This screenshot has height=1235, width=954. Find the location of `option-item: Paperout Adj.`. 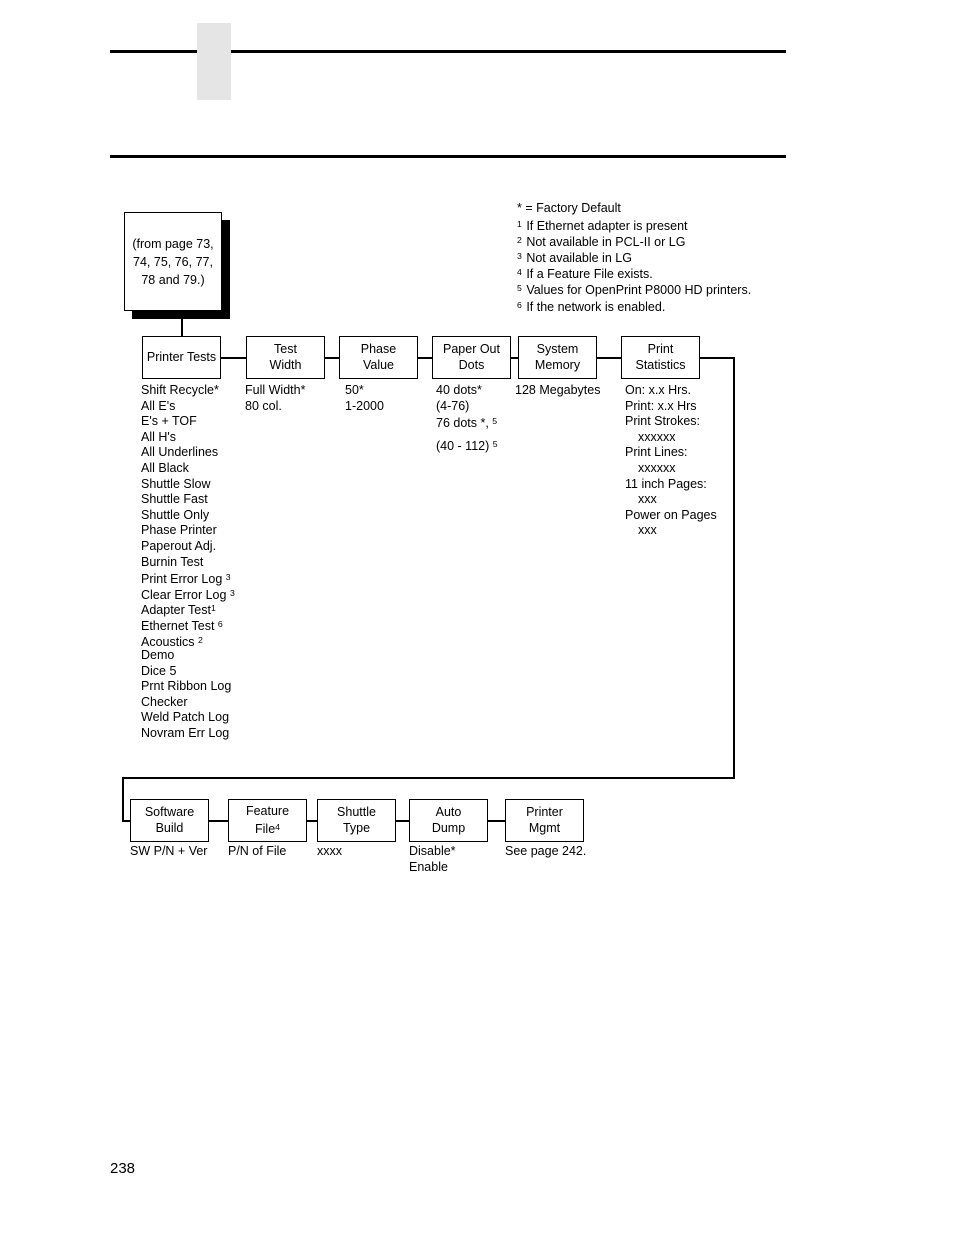

option-item: Paperout Adj. is located at coordinates (179, 545).